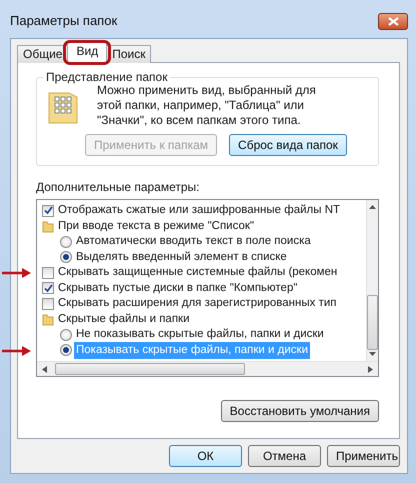 The height and width of the screenshot is (483, 416). I want to click on window-title: Параметры папок, so click(64, 21).